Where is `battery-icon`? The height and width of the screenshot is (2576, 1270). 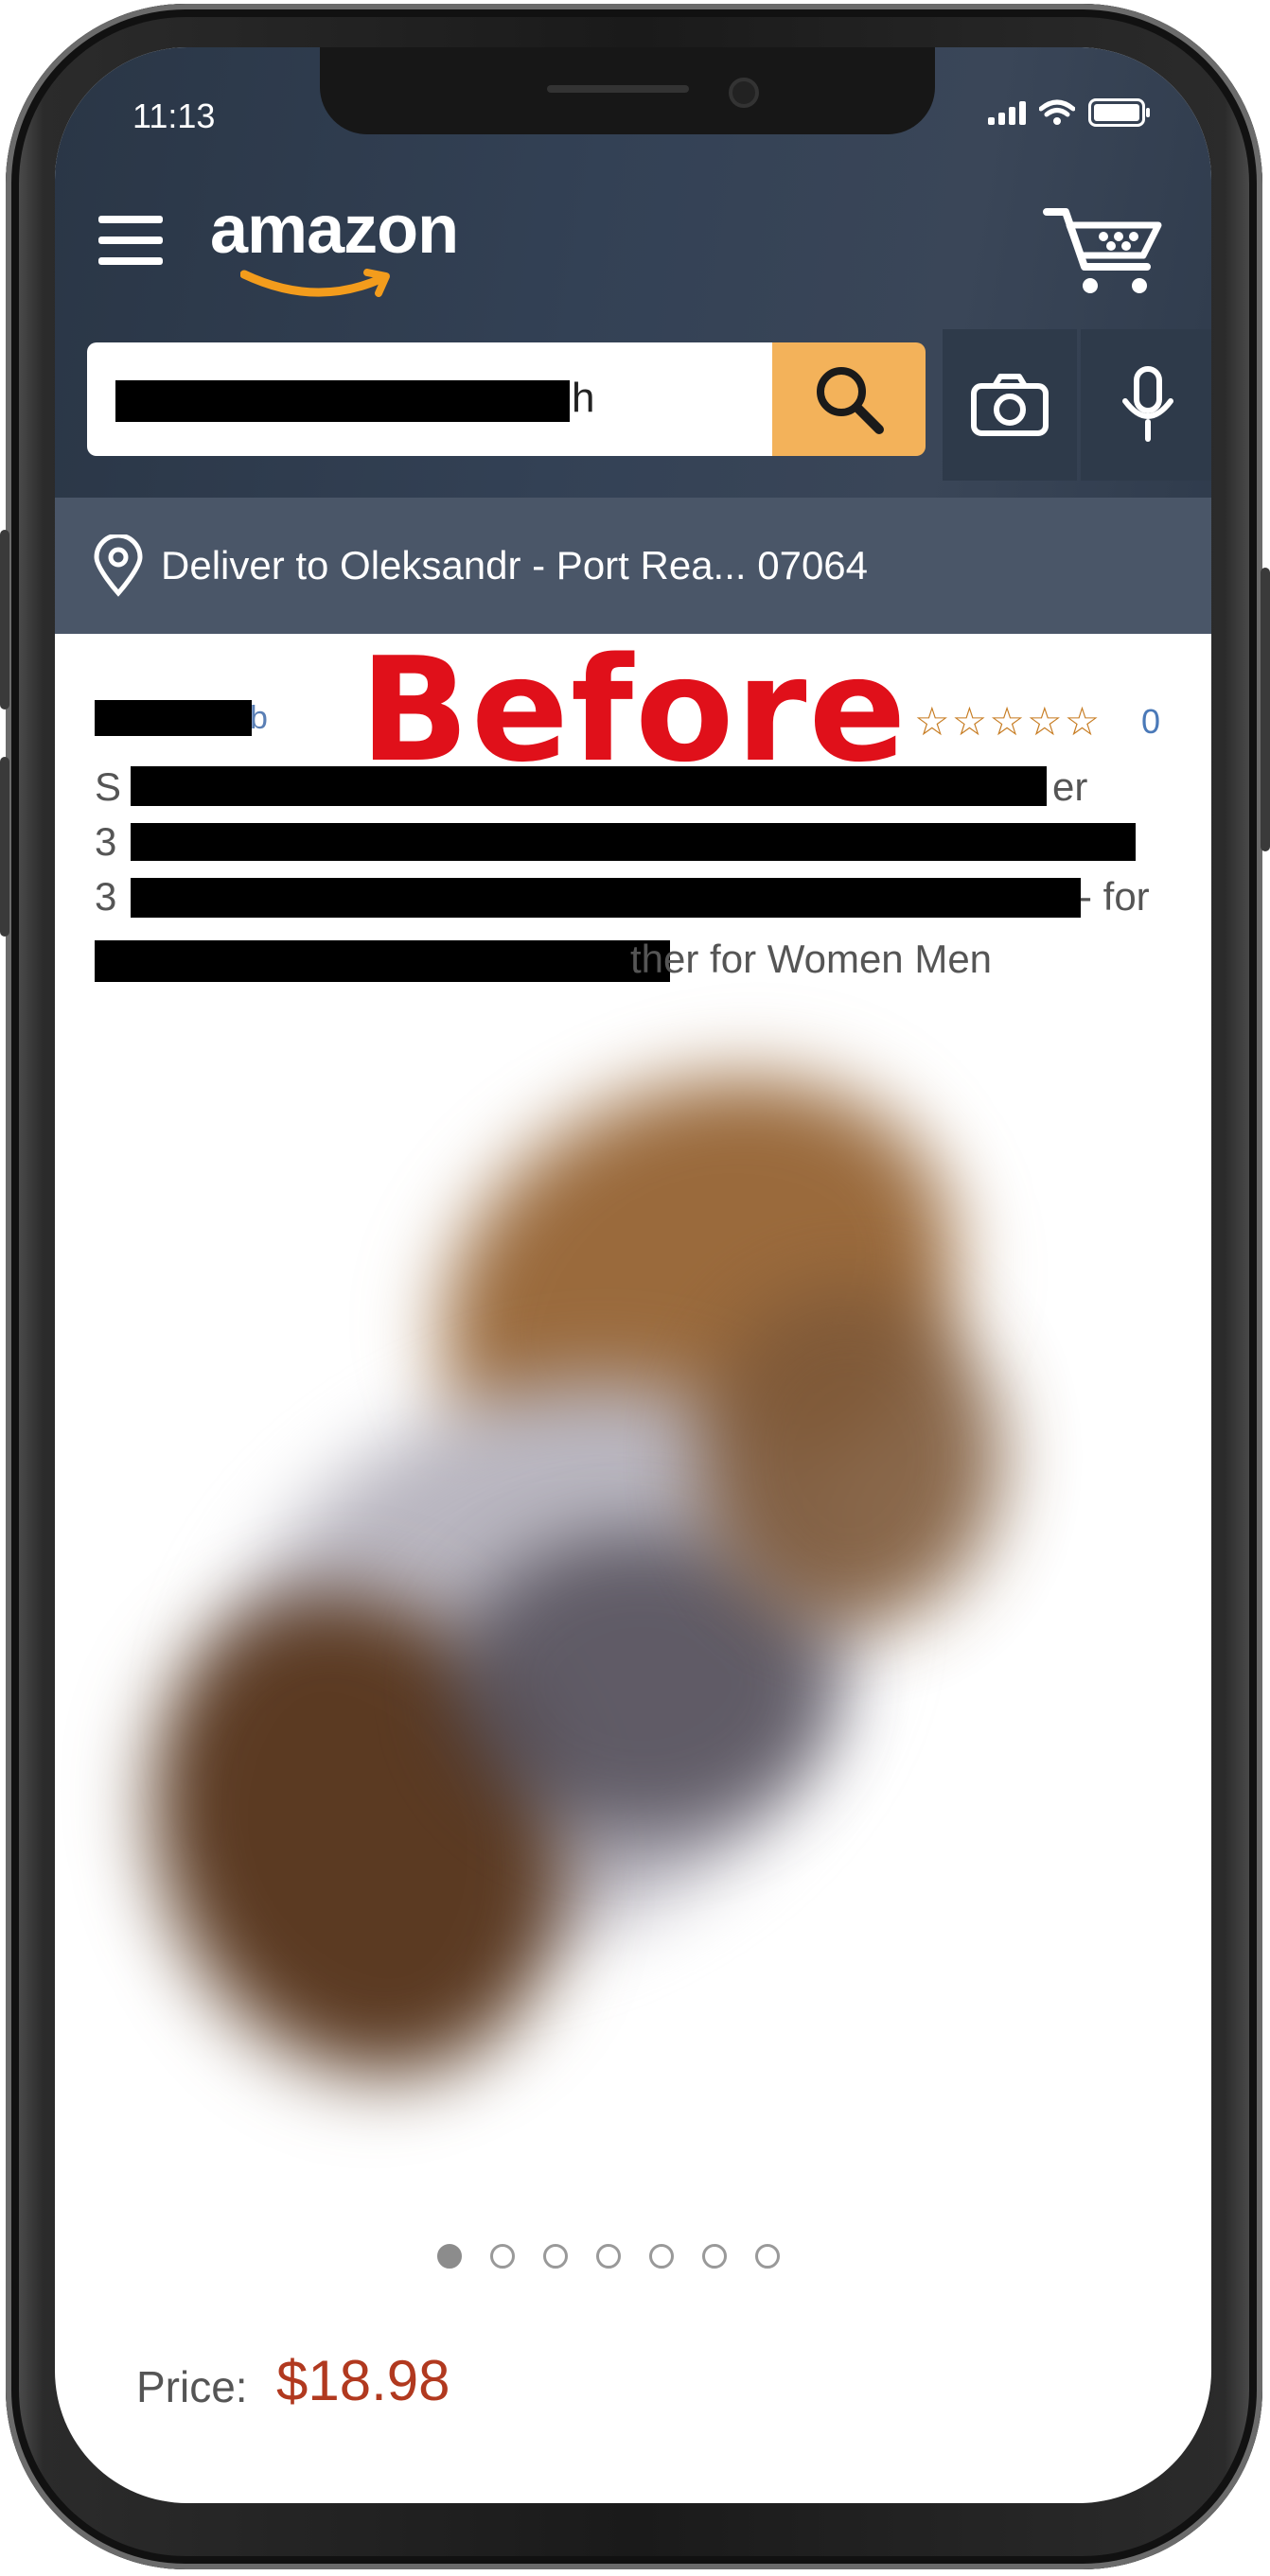
battery-icon is located at coordinates (1119, 113).